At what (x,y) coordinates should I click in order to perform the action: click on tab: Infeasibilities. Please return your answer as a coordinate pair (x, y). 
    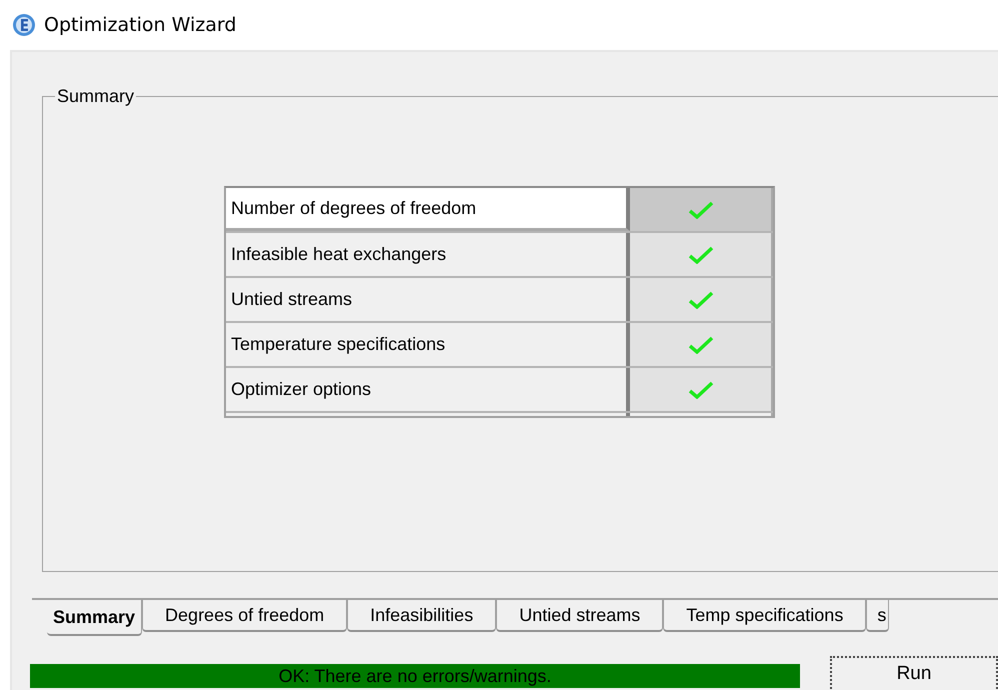
    Looking at the image, I should click on (421, 616).